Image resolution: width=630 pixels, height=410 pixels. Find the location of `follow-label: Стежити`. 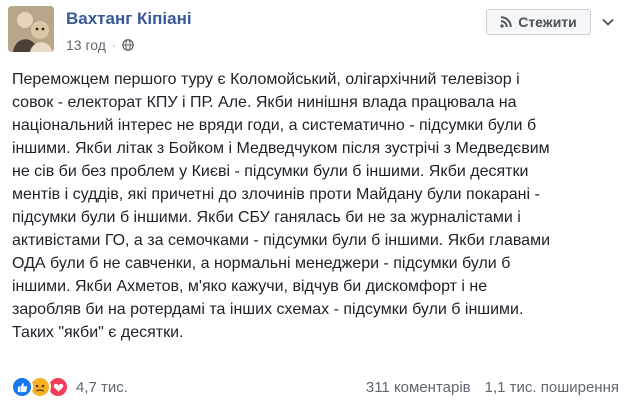

follow-label: Стежити is located at coordinates (547, 22).